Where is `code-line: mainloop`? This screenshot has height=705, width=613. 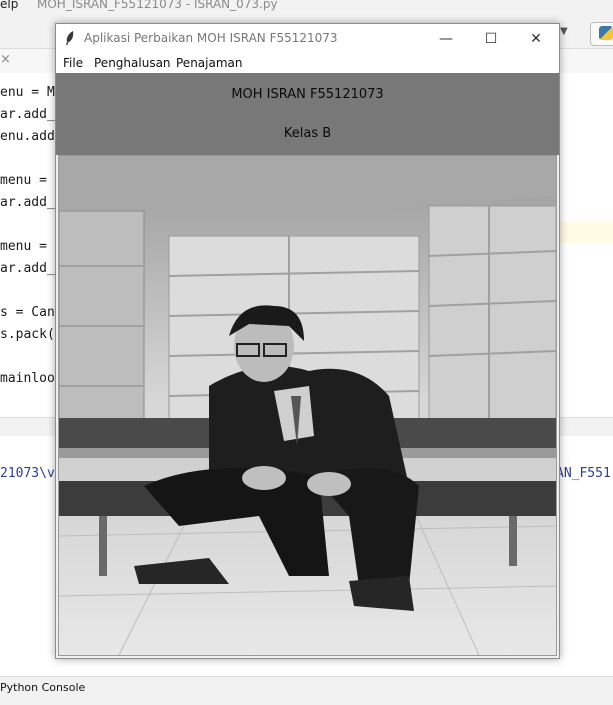
code-line: mainloop is located at coordinates (31, 378).